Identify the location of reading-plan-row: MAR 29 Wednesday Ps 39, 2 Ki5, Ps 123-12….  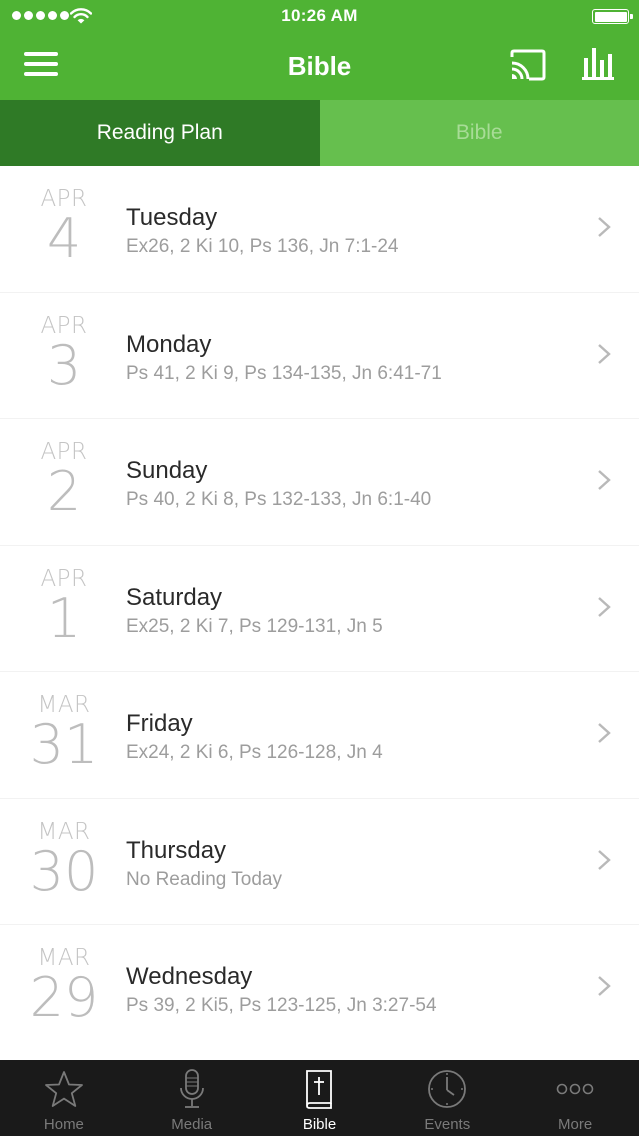
(319, 988).